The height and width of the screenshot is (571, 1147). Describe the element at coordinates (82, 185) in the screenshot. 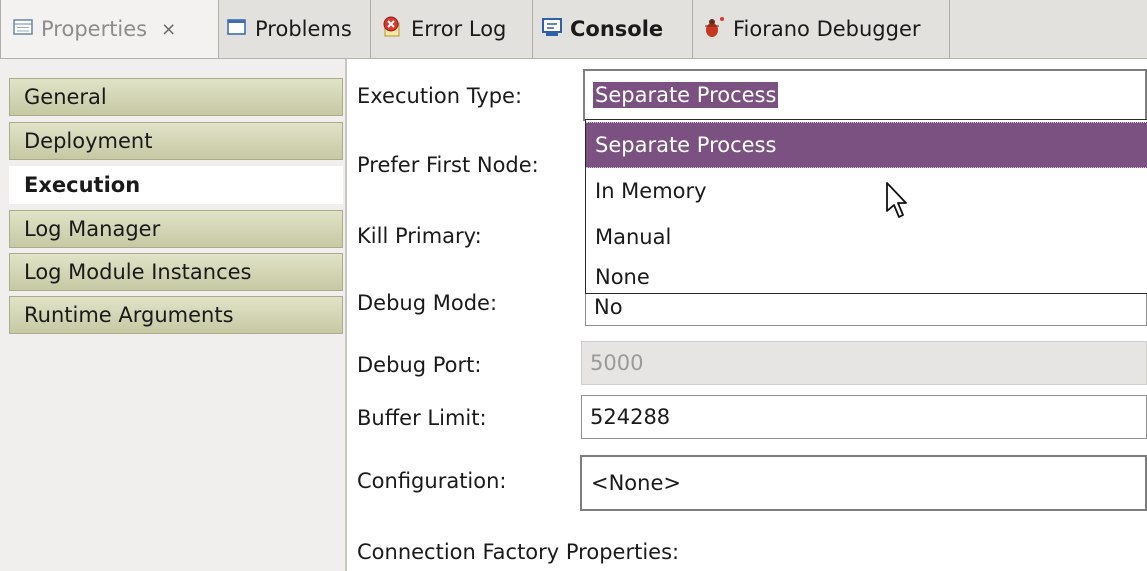

I see `nav-item-label: Execution` at that location.